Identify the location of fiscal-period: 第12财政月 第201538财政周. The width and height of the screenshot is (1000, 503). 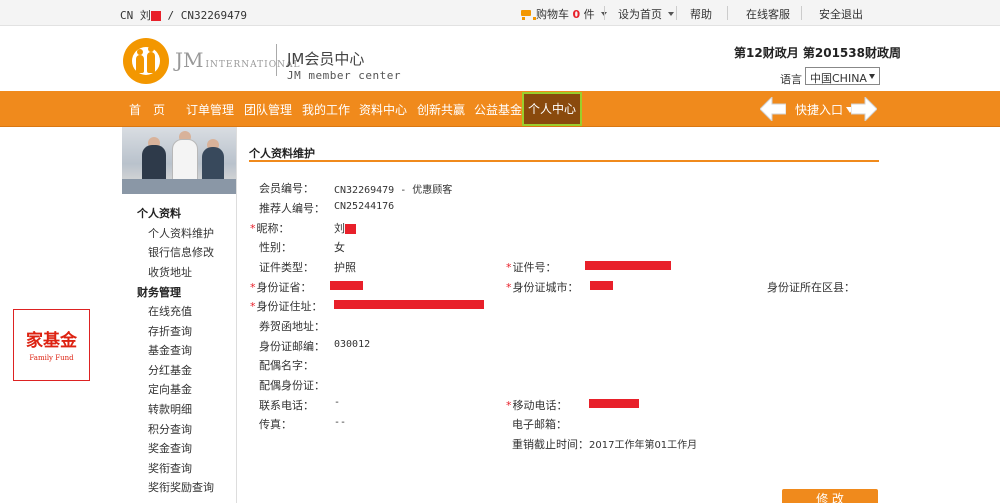
(817, 53).